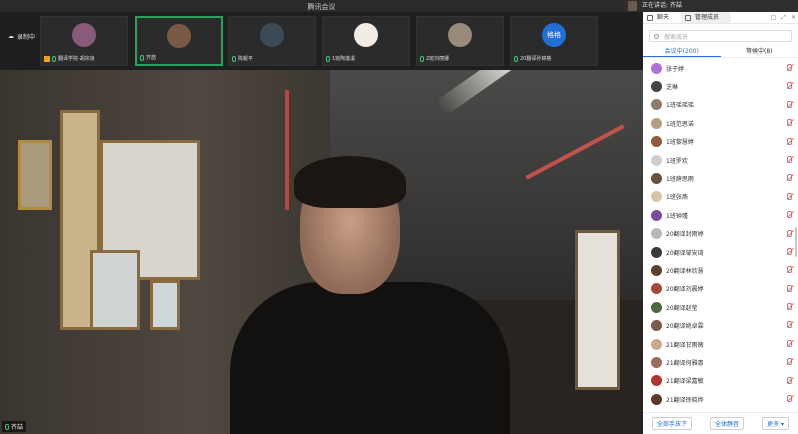 This screenshot has height=434, width=798. I want to click on member-name: 21翻译徐晓烨, so click(685, 400).